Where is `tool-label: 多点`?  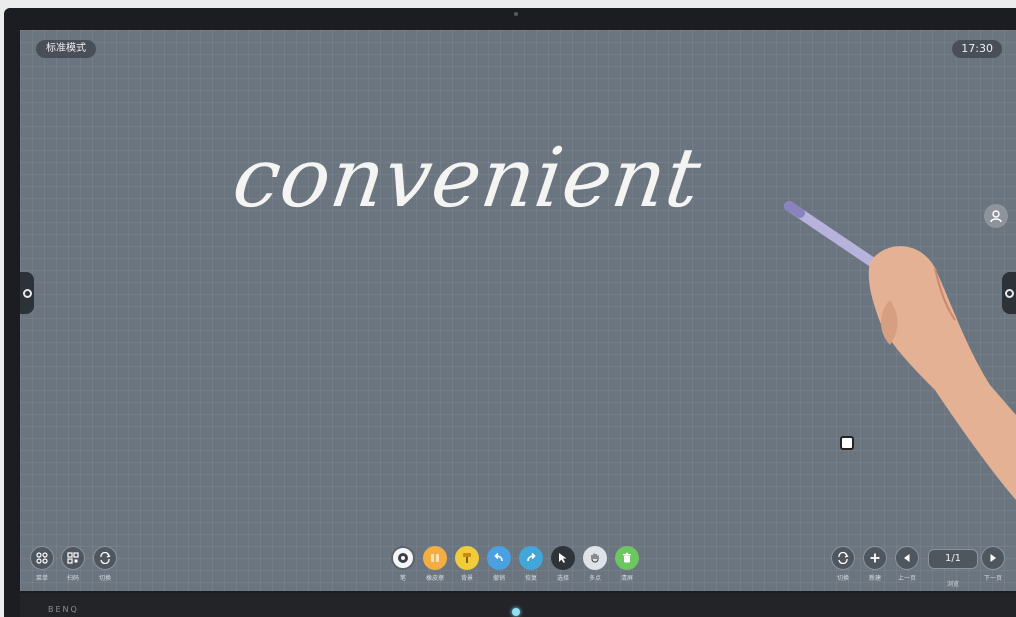 tool-label: 多点 is located at coordinates (594, 578).